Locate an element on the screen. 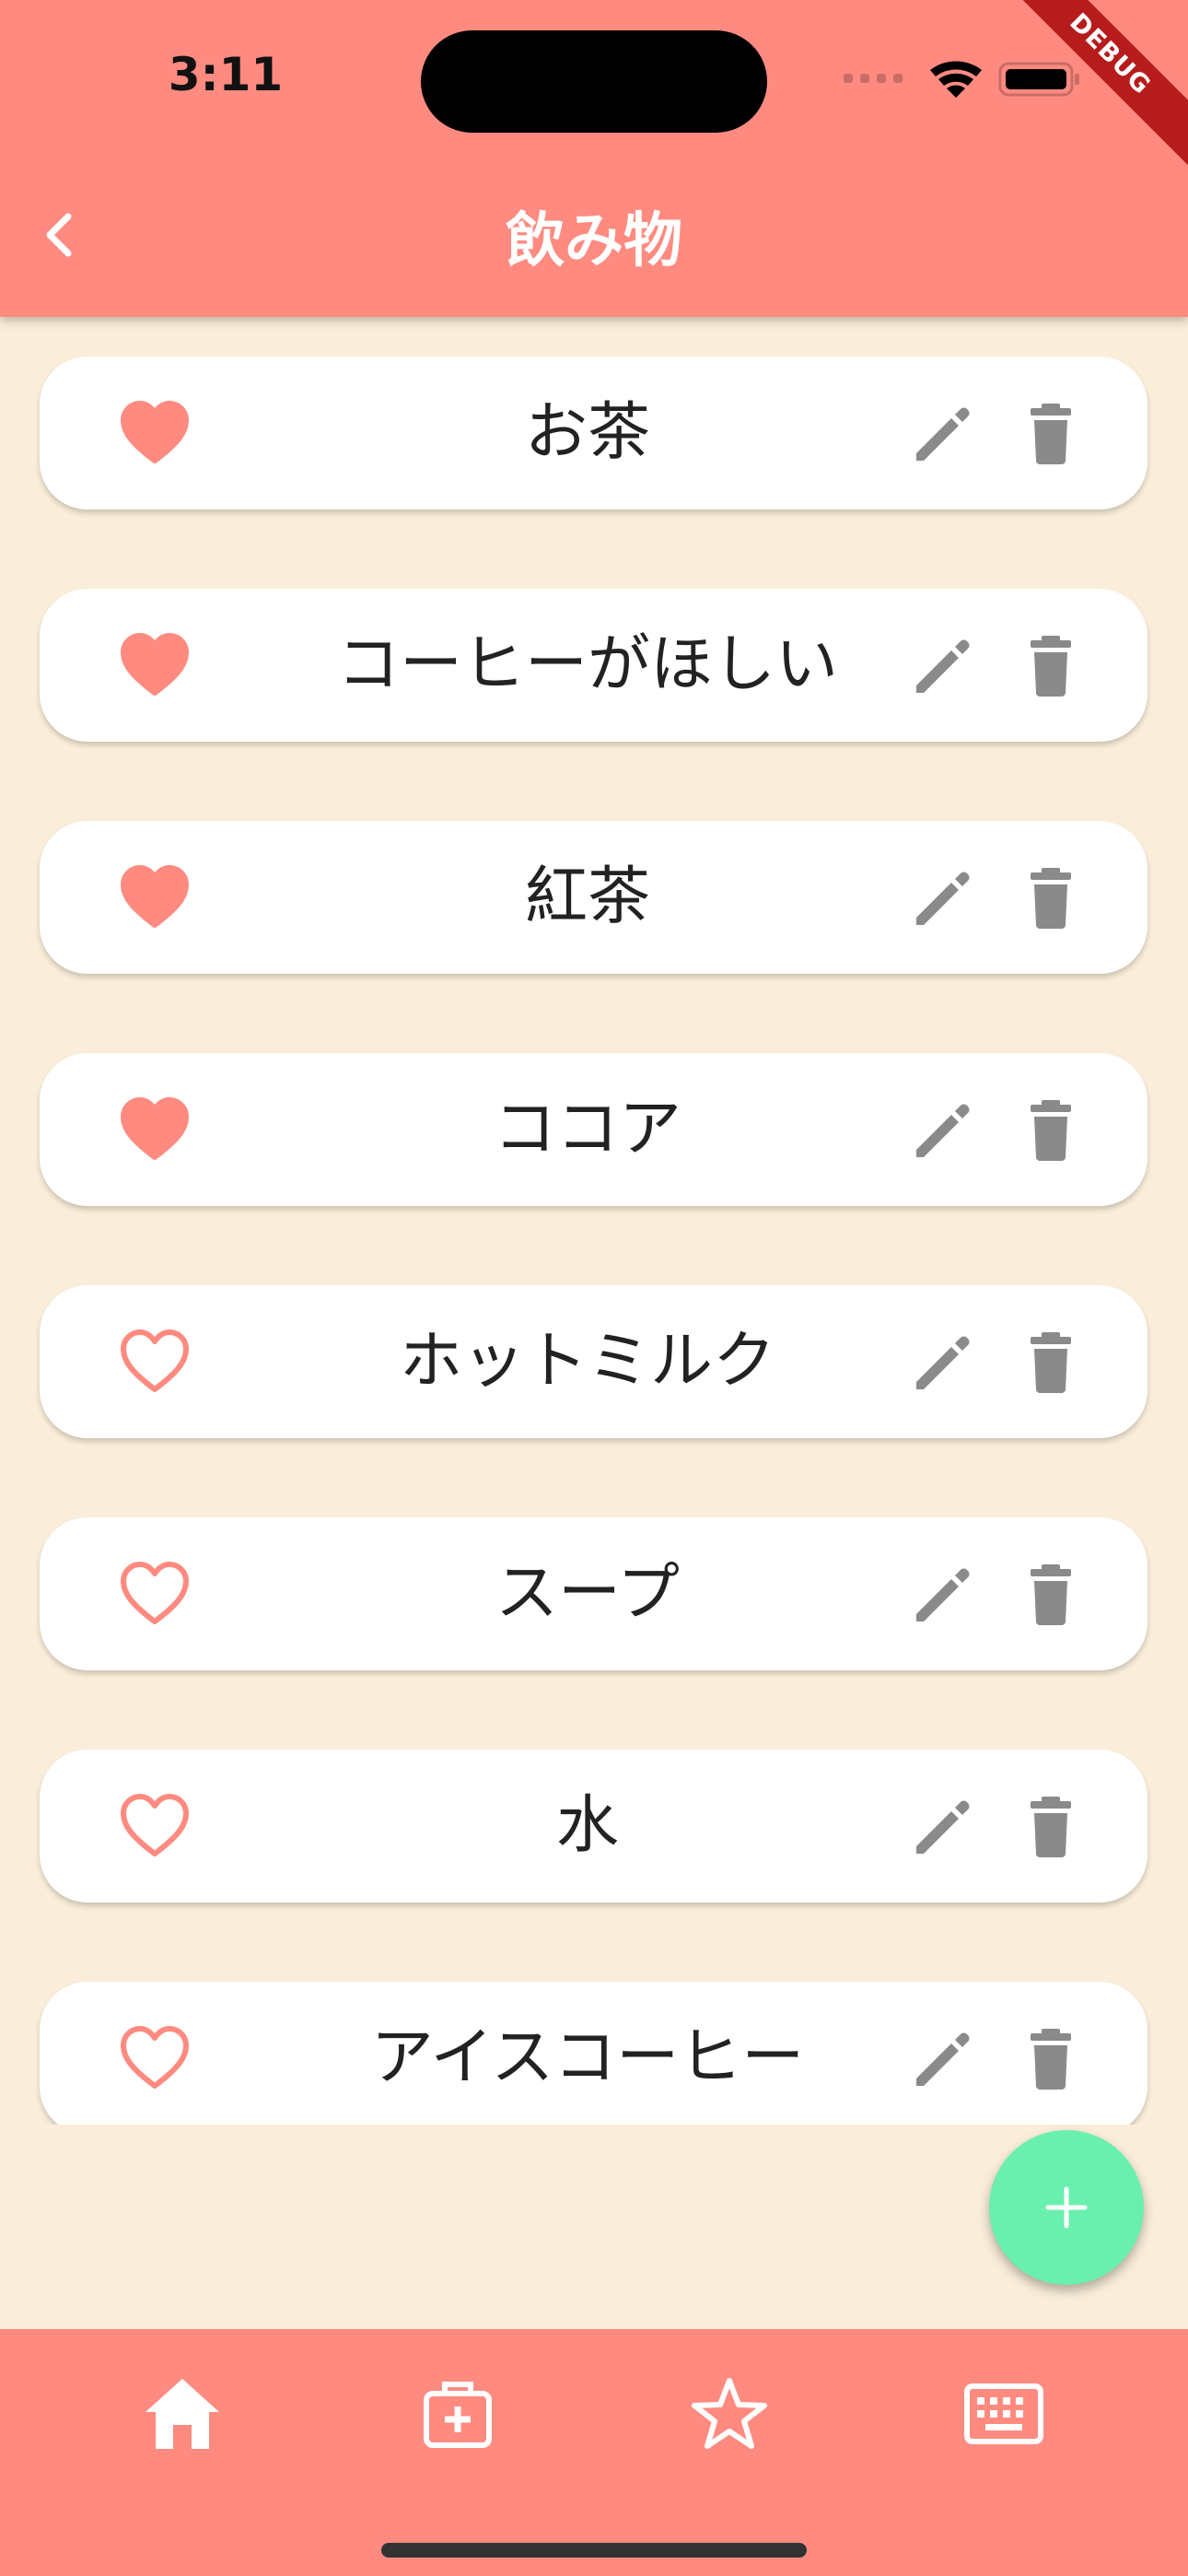 This screenshot has height=2576, width=1188. list-item: スープ is located at coordinates (593, 1593).